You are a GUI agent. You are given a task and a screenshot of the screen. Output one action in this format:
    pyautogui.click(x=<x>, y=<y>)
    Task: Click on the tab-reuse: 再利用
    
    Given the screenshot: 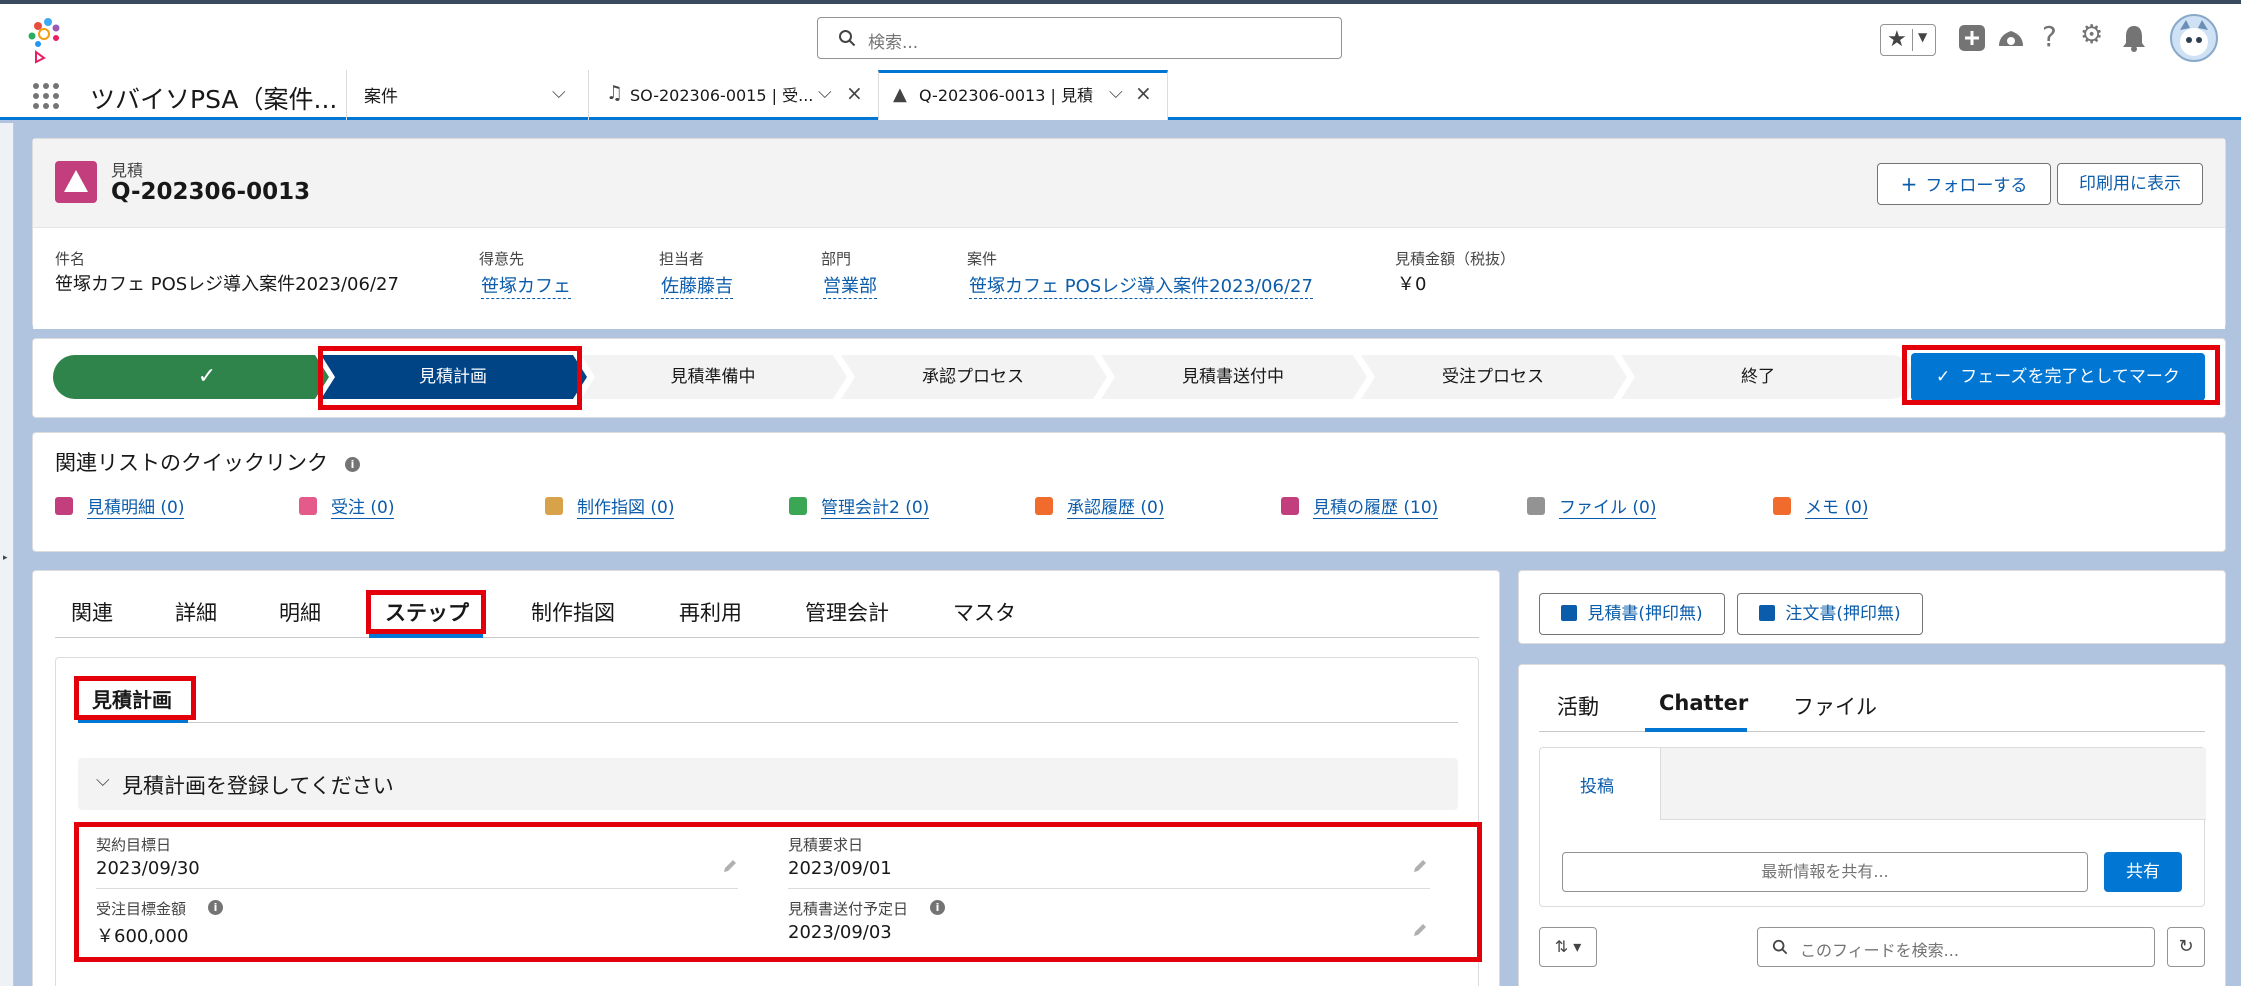 What is the action you would take?
    pyautogui.click(x=710, y=612)
    